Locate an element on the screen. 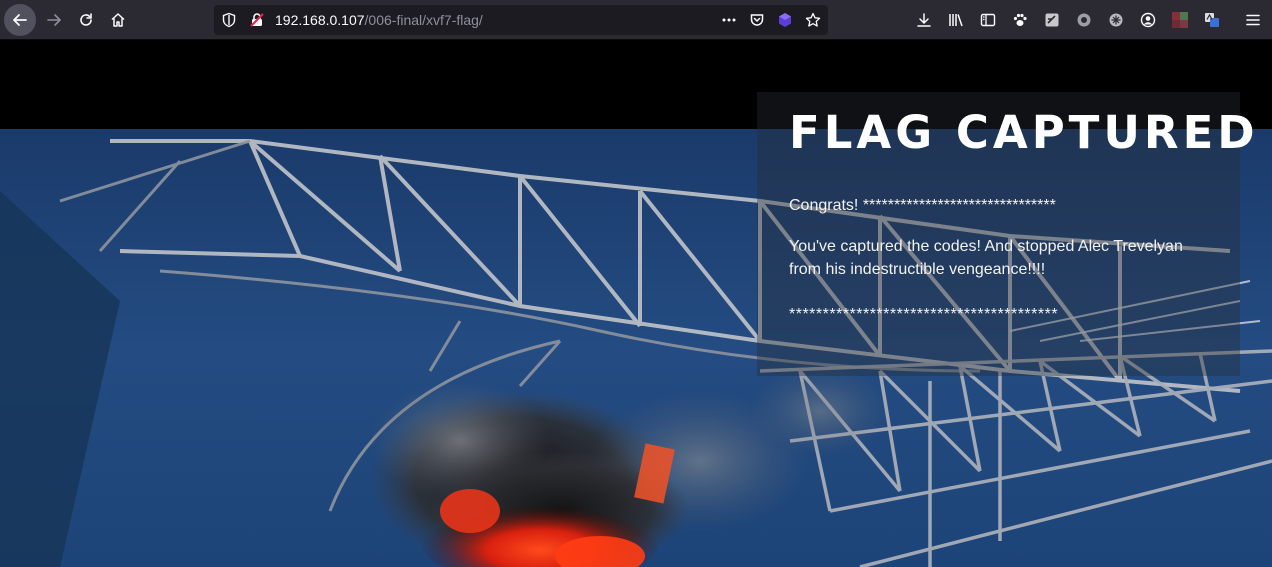 This screenshot has width=1272, height=567. url-text: 192.168.0.107/006-final/xvf7-flag/ is located at coordinates (379, 20).